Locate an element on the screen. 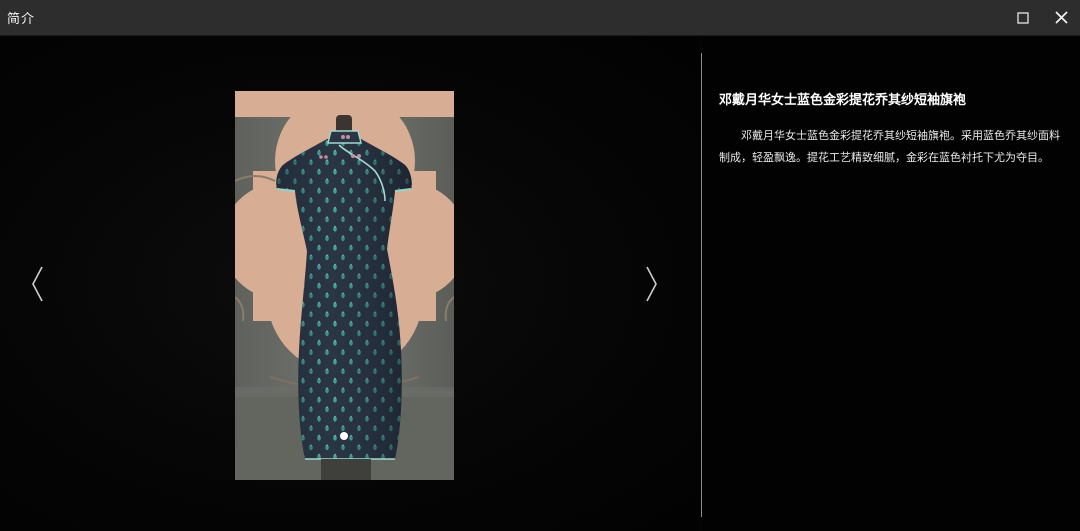 This screenshot has height=531, width=1080. chevron-right-icon is located at coordinates (651, 284).